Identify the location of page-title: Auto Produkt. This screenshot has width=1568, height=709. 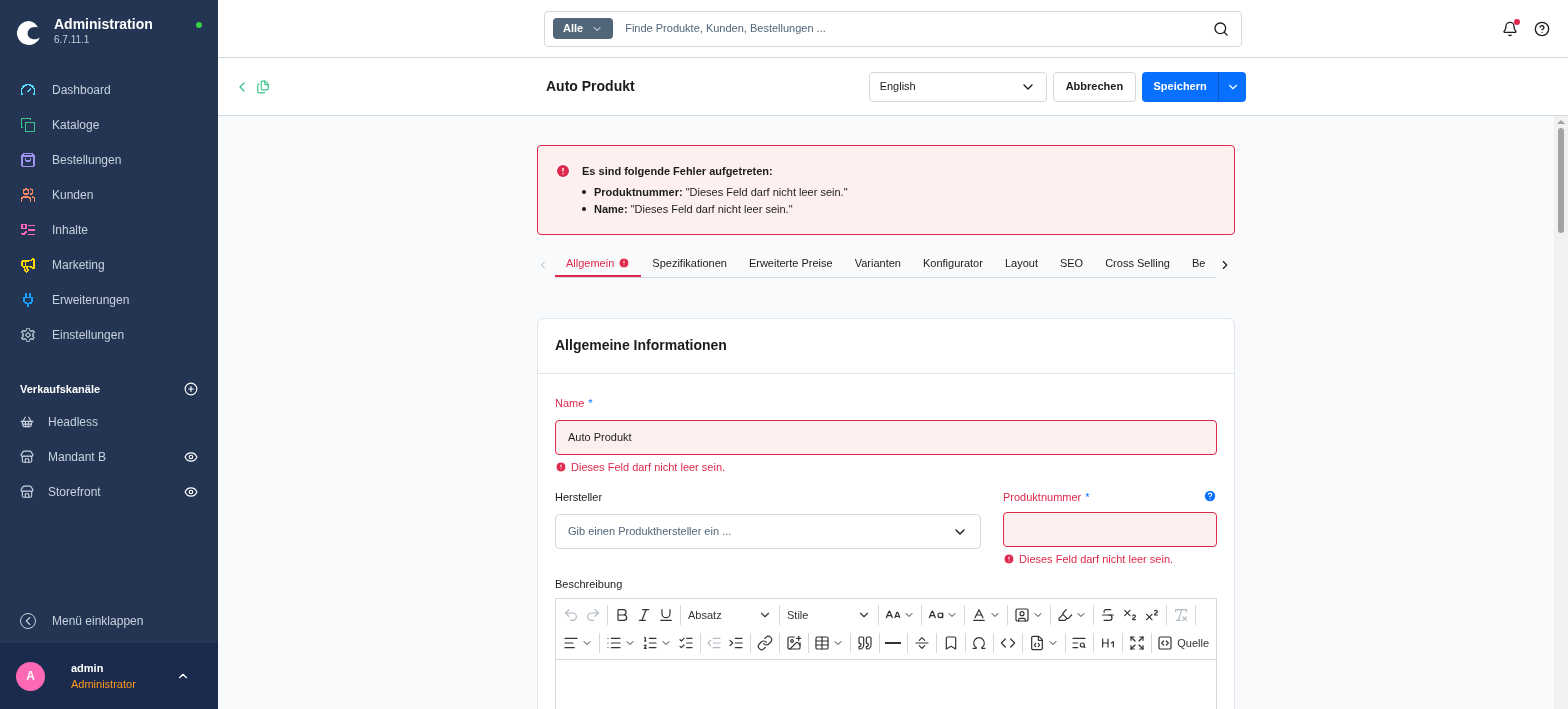
(590, 86).